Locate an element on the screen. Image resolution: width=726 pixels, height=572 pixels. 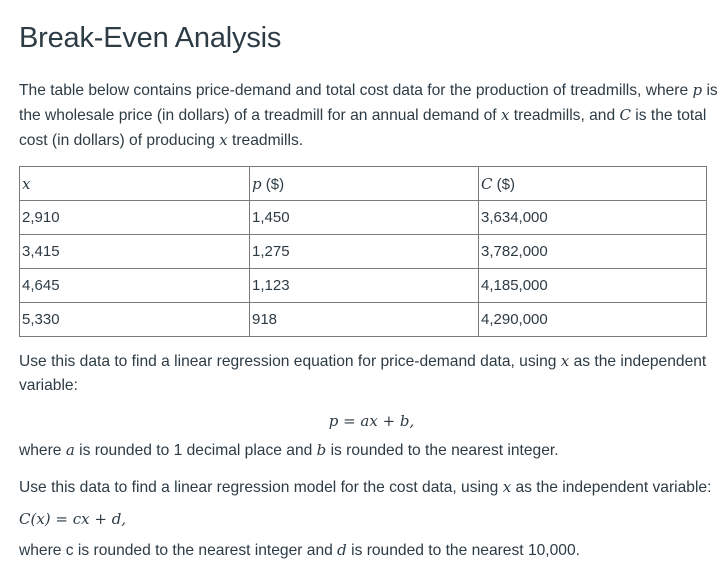
math-var-p: p is located at coordinates (697, 90).